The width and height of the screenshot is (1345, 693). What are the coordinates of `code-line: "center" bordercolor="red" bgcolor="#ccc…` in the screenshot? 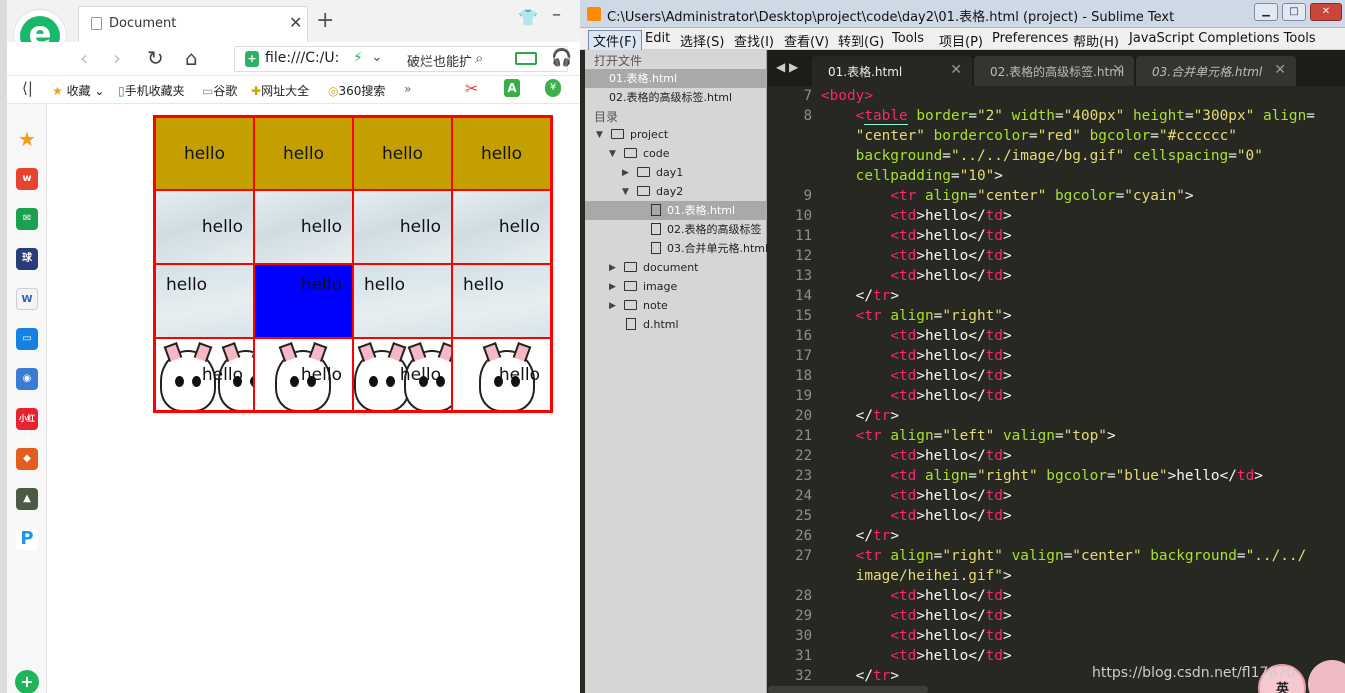 It's located at (1029, 136).